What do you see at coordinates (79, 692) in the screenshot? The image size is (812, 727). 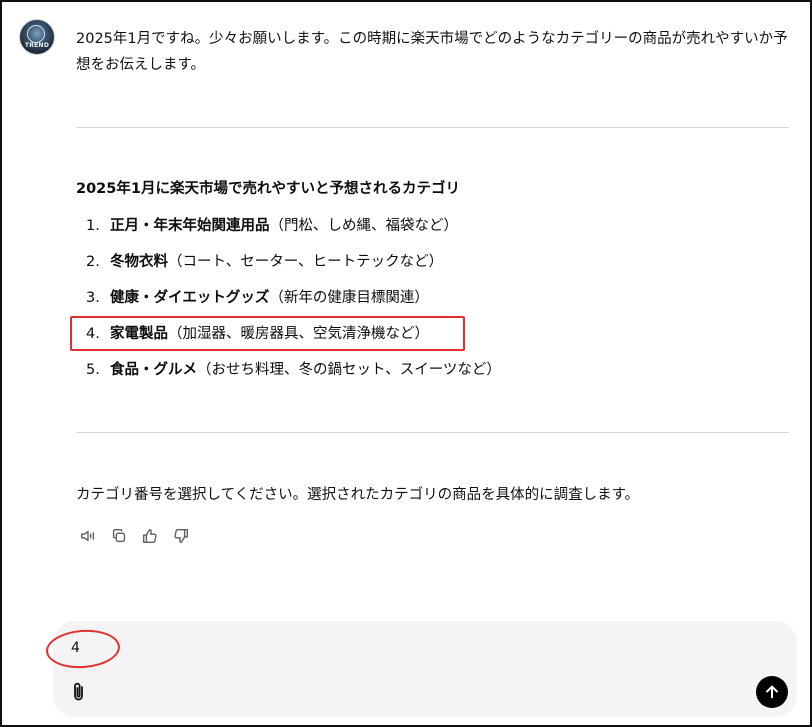 I see `paperclip-icon` at bounding box center [79, 692].